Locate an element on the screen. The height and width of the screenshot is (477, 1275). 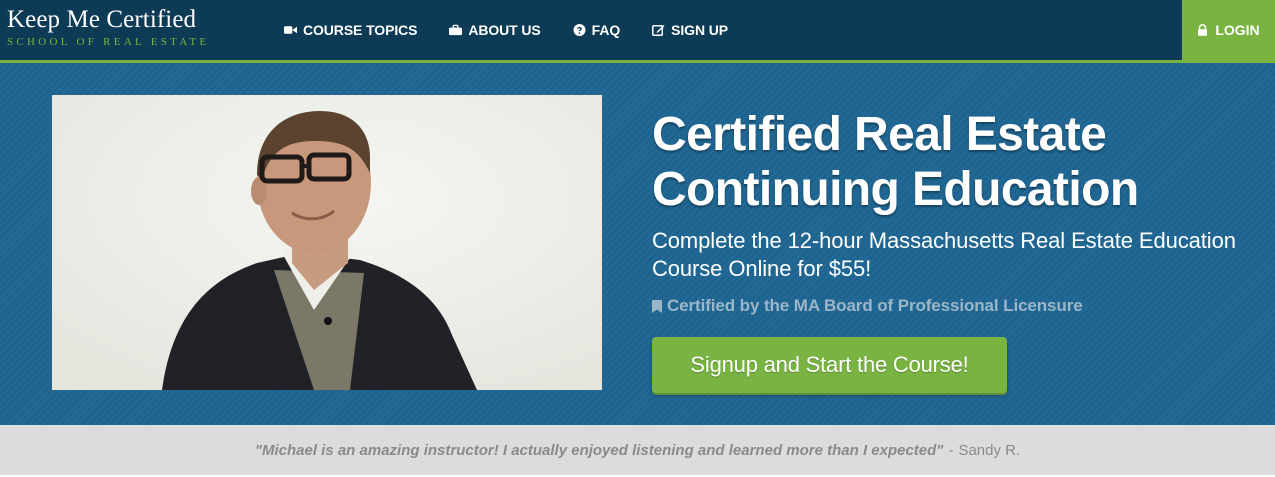
signup-start-course-button: Signup and Start the Course! is located at coordinates (829, 365).